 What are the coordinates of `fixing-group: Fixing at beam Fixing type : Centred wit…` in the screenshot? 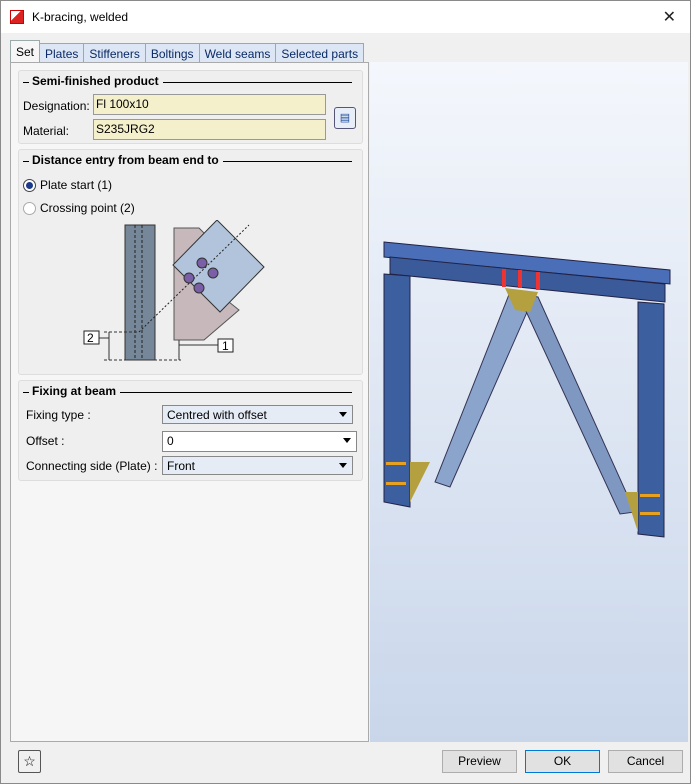 It's located at (190, 430).